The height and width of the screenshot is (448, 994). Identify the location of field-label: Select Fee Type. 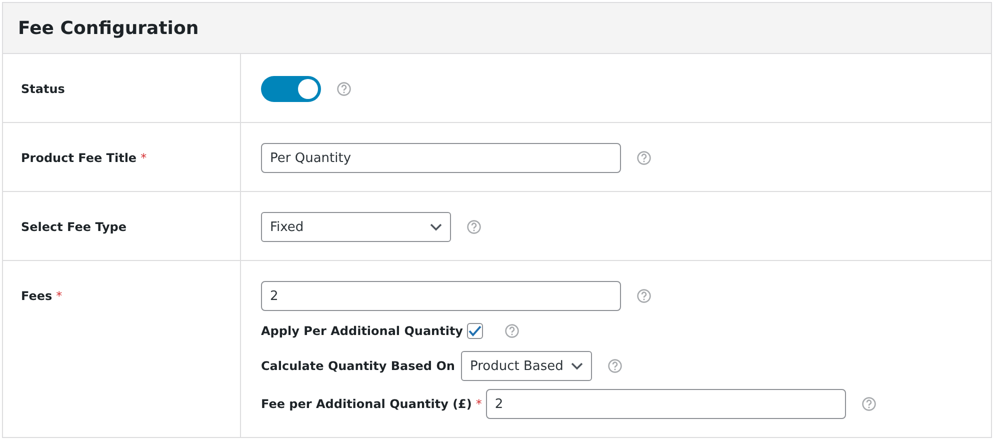
(74, 227).